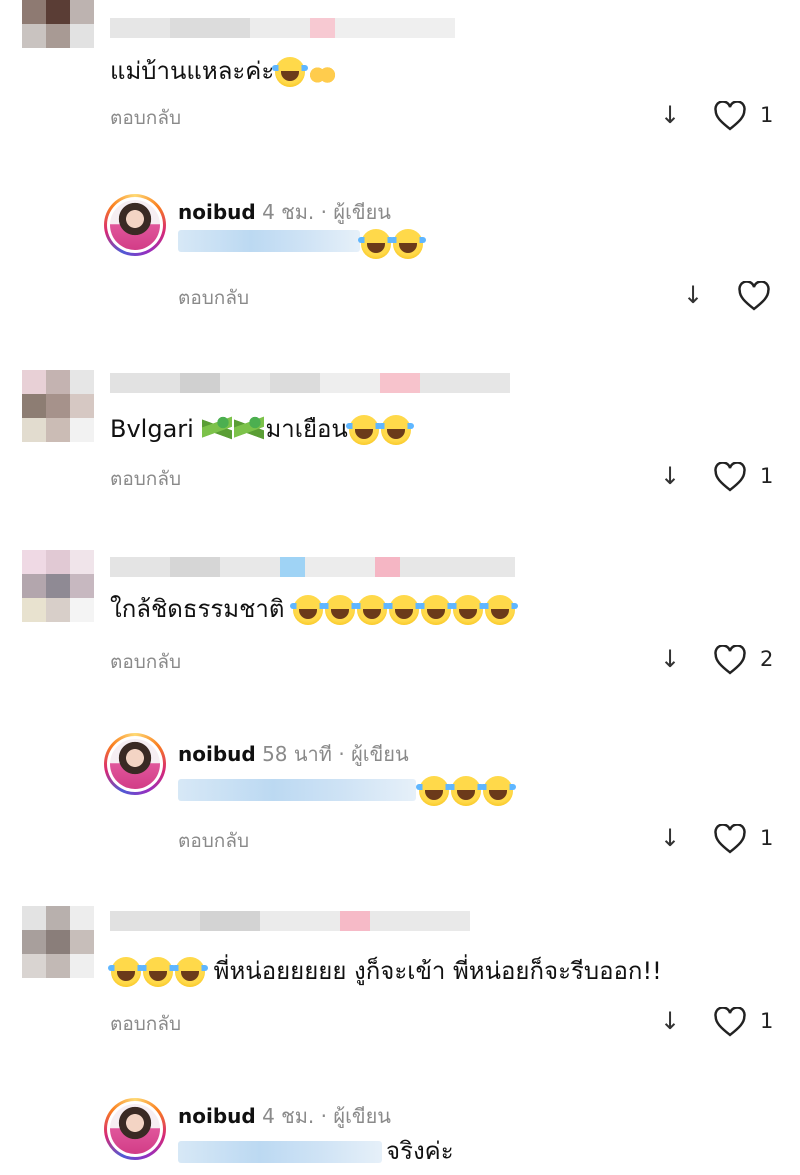 The image size is (800, 1175). I want to click on comment-text: Bvlgari มาเยือน, so click(262, 429).